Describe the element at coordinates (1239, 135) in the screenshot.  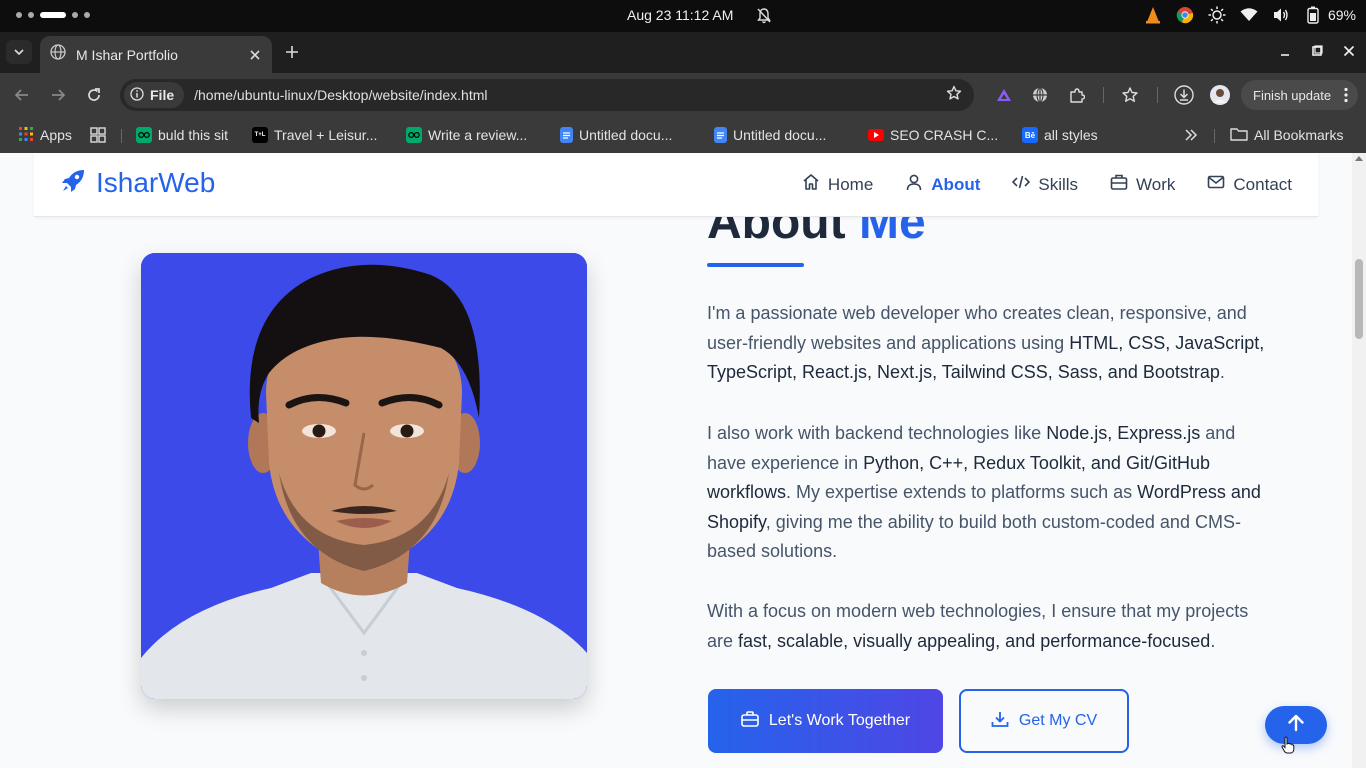
I see `folder-icon` at that location.